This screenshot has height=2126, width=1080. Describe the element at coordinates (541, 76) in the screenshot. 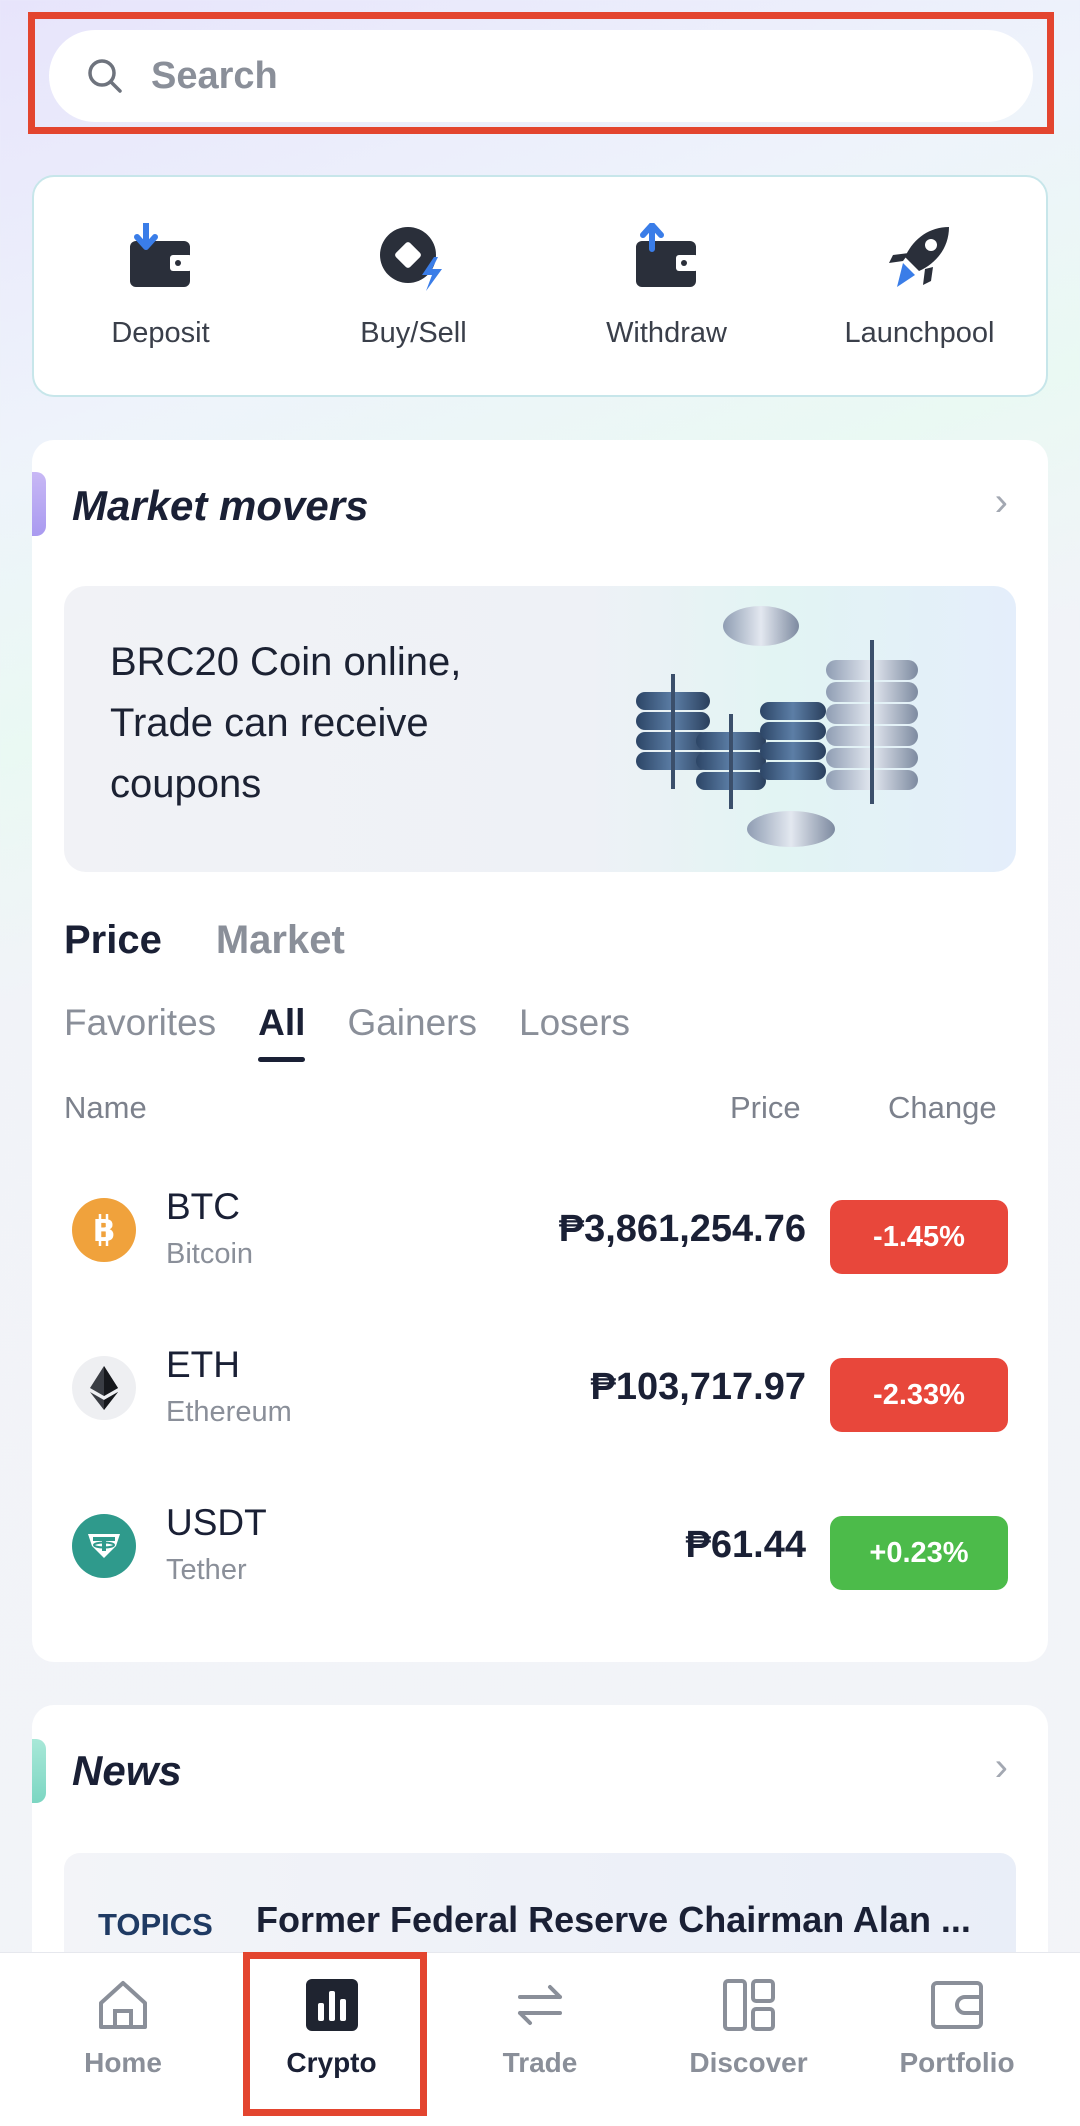

I see `search-bar: Search` at that location.